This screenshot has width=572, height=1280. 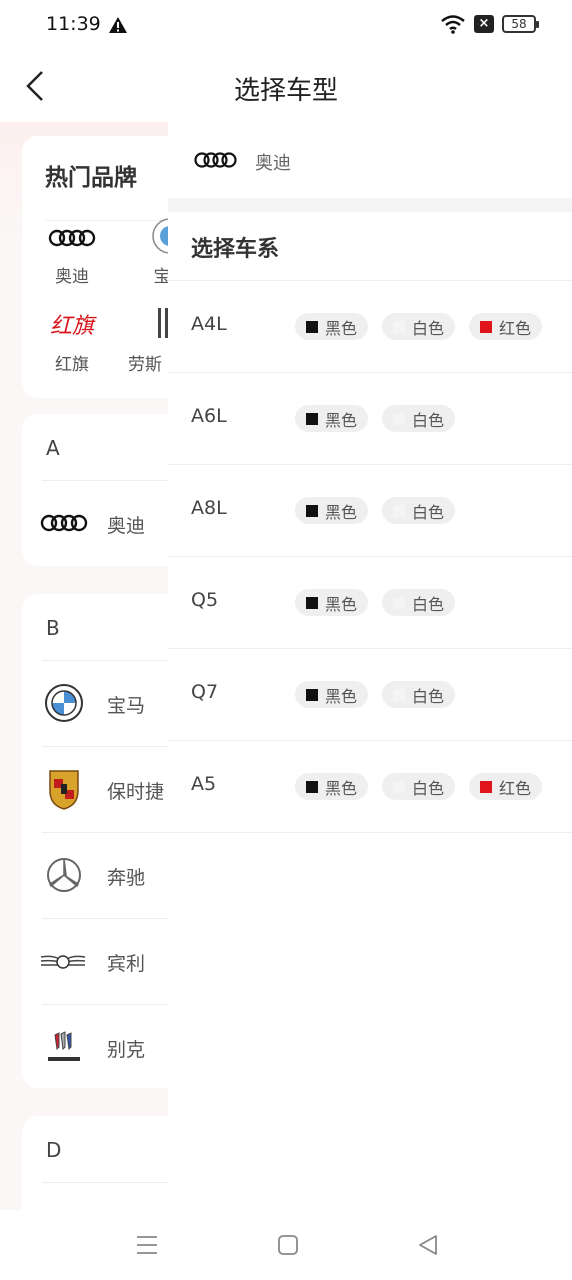 I want to click on warning-icon, so click(x=118, y=25).